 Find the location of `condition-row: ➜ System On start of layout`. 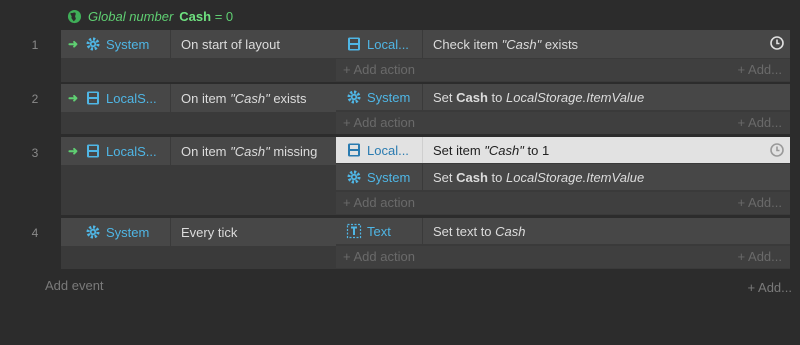

condition-row: ➜ System On start of layout is located at coordinates (198, 44).